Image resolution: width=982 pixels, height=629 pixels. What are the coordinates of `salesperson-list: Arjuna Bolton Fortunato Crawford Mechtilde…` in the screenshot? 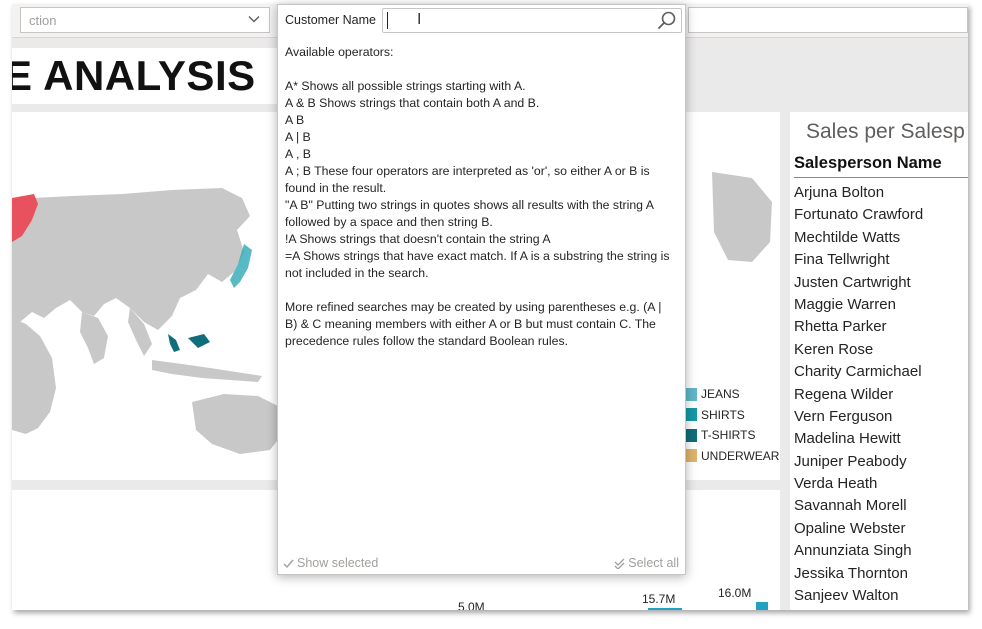 It's located at (881, 394).